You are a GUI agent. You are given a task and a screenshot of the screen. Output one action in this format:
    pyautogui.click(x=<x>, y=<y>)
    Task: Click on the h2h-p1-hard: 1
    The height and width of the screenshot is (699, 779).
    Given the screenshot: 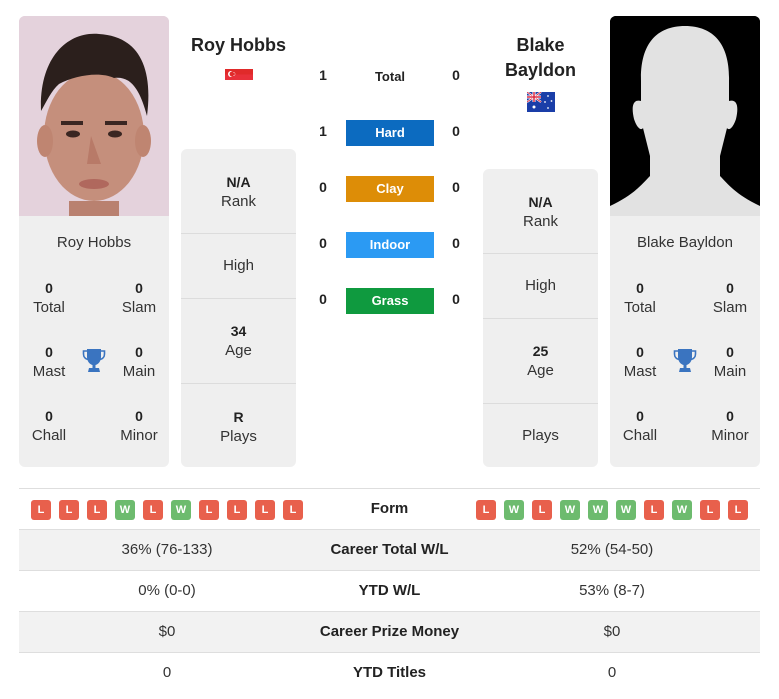 What is the action you would take?
    pyautogui.click(x=323, y=131)
    